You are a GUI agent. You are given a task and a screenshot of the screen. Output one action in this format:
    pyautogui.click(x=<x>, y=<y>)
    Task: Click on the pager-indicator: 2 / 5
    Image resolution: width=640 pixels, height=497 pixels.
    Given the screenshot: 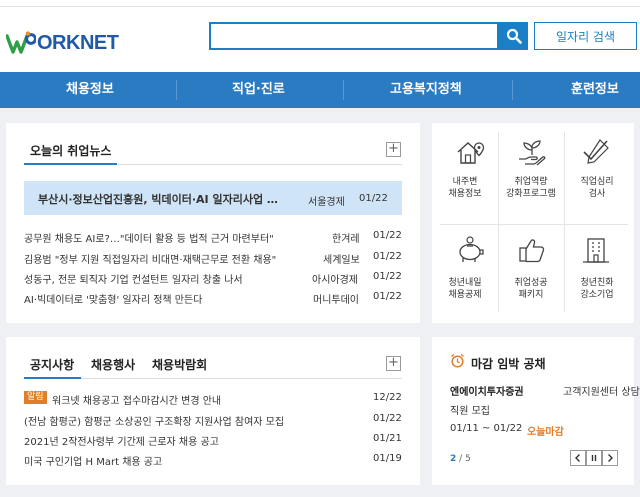 What is the action you would take?
    pyautogui.click(x=460, y=459)
    